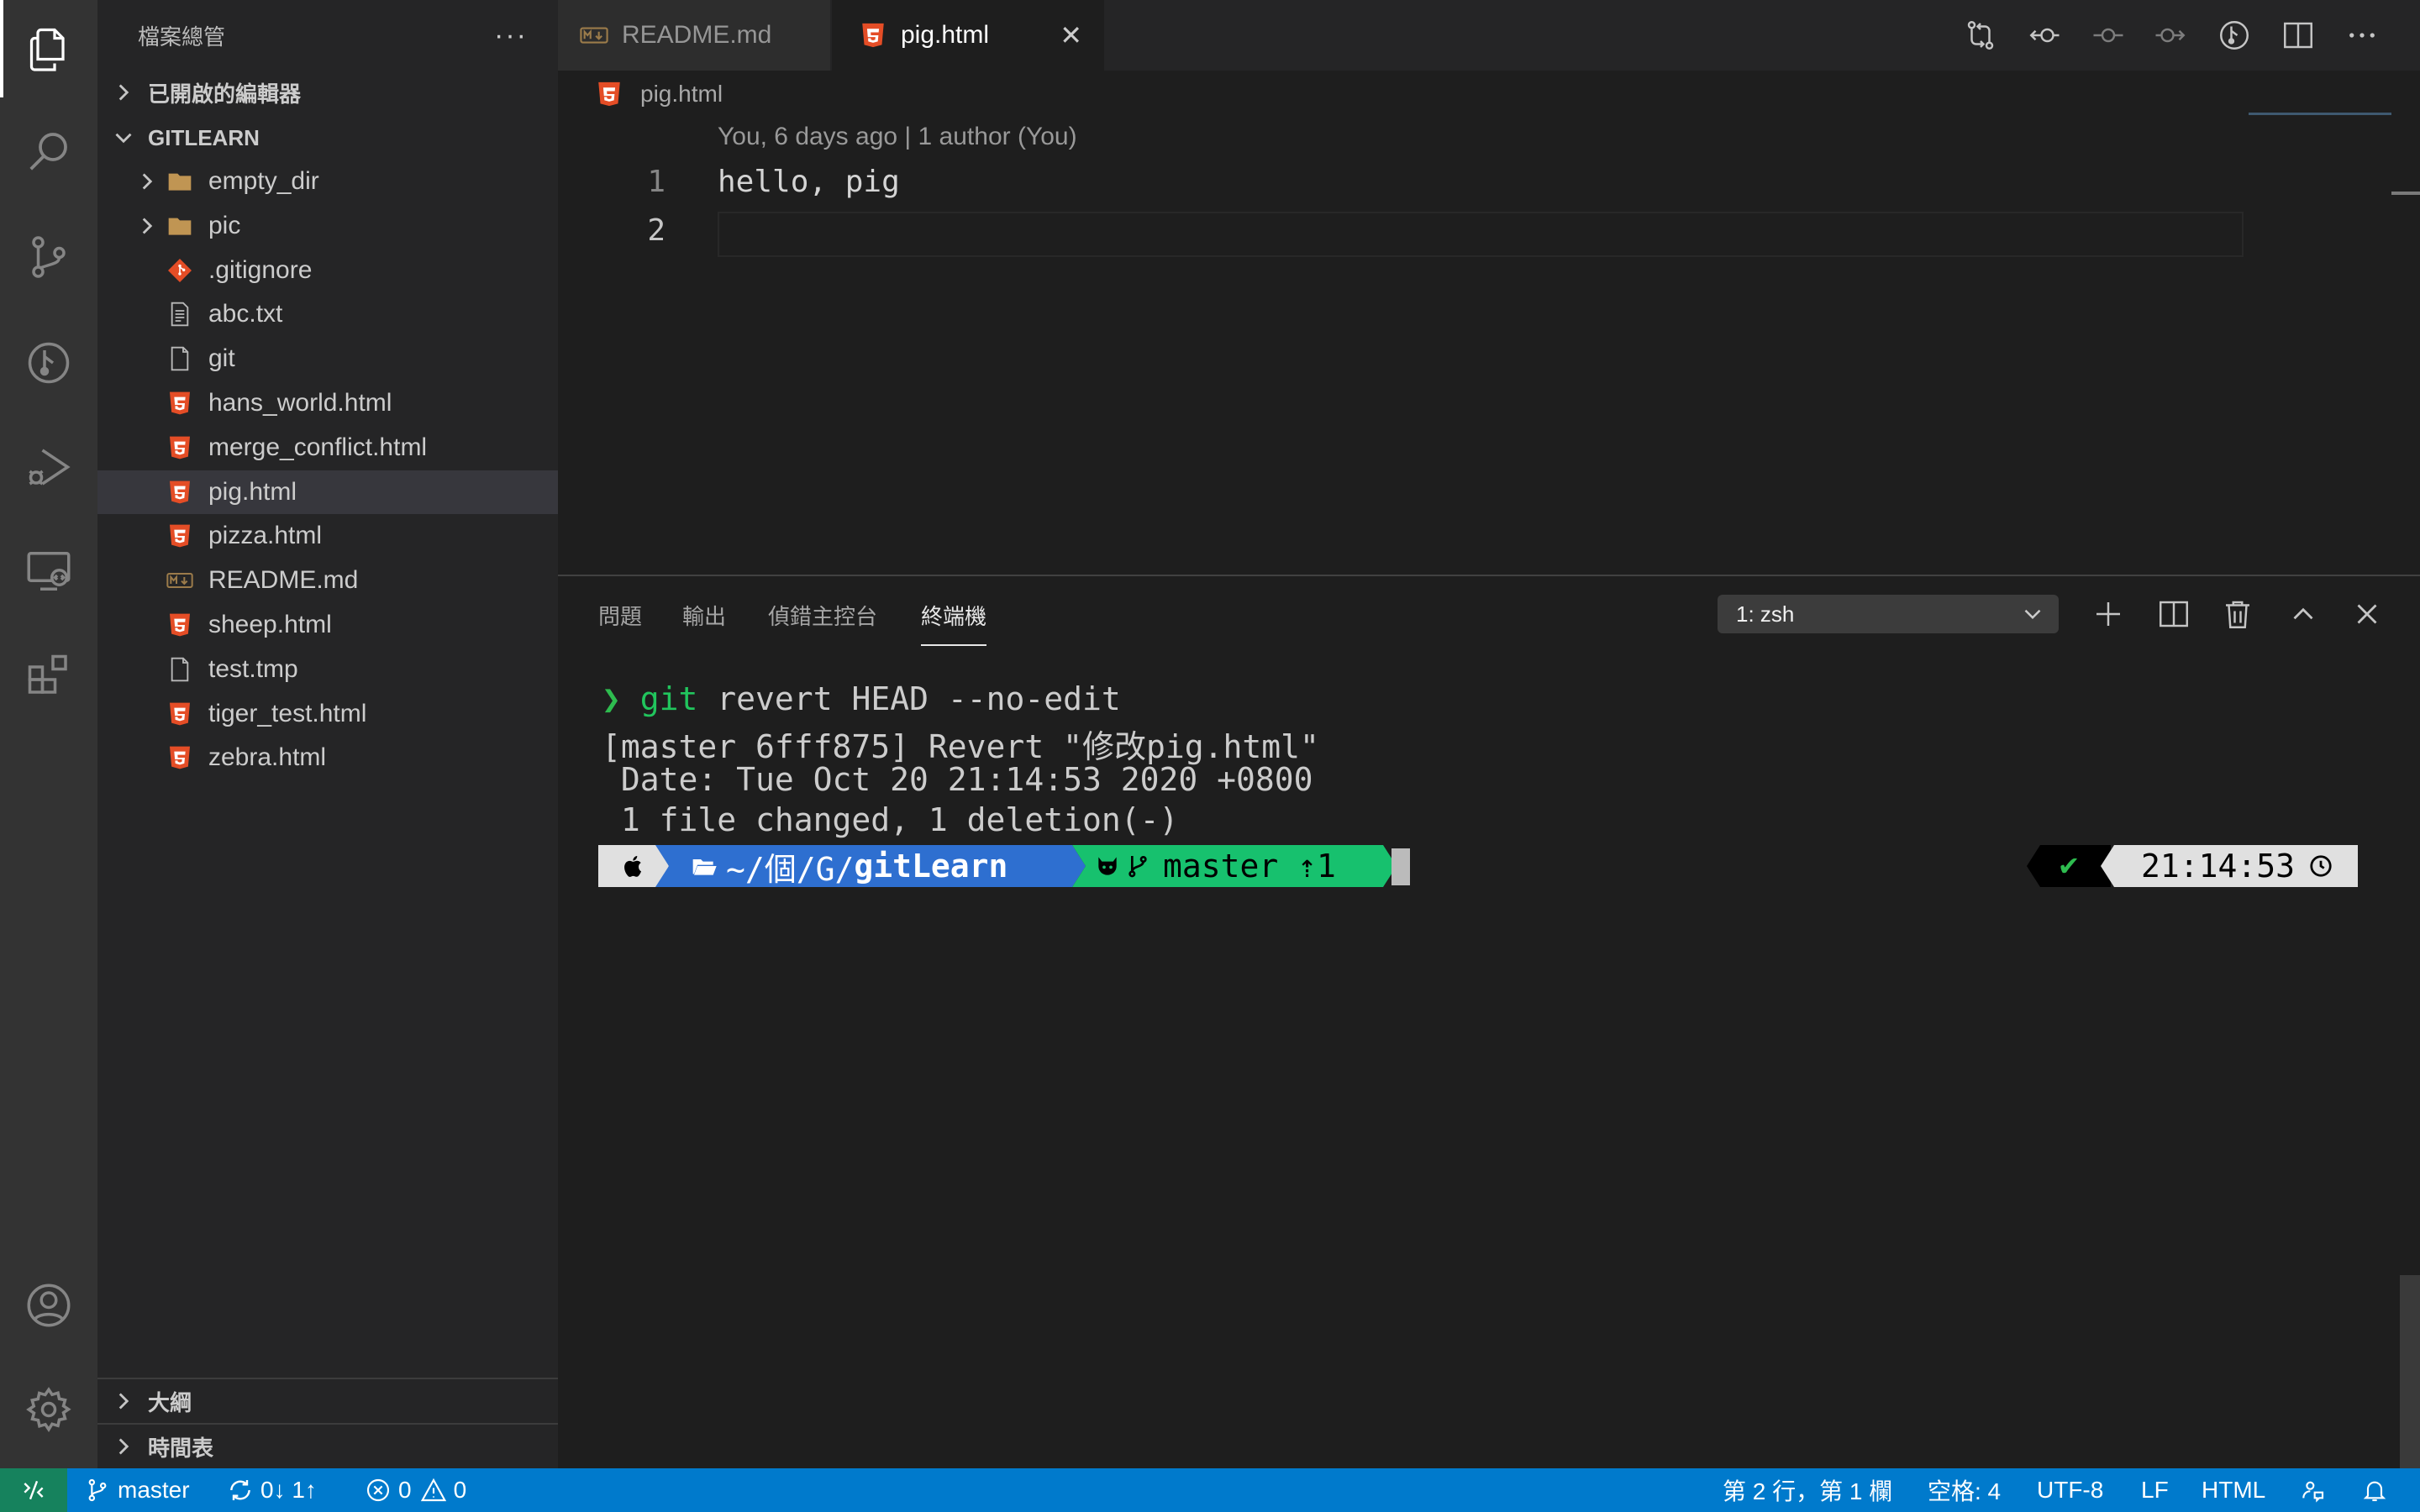 The image size is (2420, 1512). I want to click on file-item: README.md, so click(327, 580).